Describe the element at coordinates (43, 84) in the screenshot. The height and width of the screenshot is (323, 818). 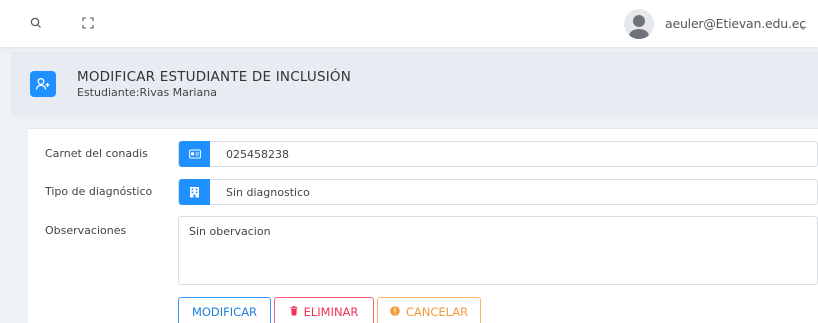
I see `add-user-icon` at that location.